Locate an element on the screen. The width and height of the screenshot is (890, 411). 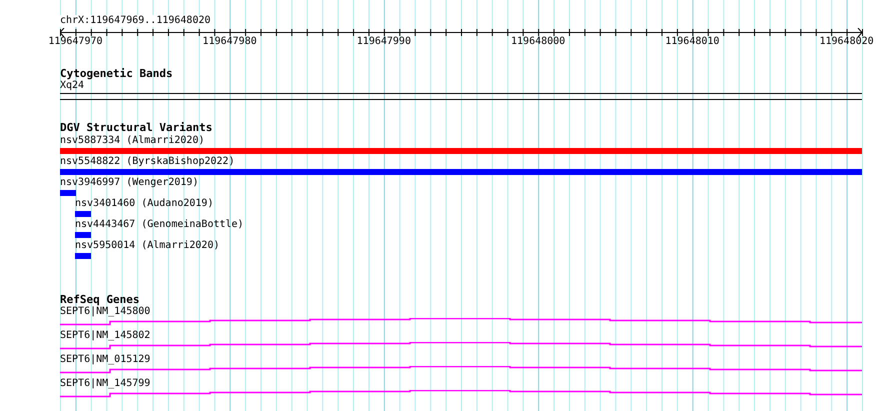
gene-label: SEPT6|NM_145799 is located at coordinates (105, 384).